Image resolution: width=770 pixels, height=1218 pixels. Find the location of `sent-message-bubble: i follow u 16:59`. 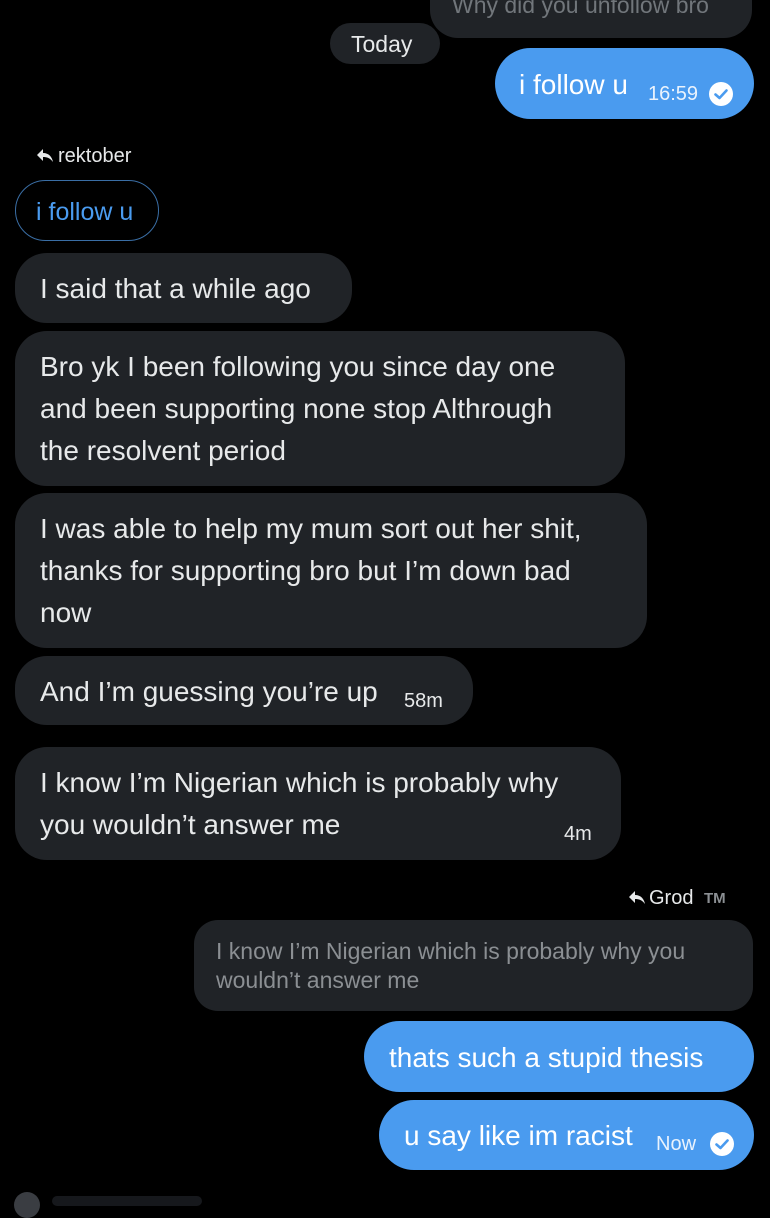

sent-message-bubble: i follow u 16:59 is located at coordinates (624, 83).